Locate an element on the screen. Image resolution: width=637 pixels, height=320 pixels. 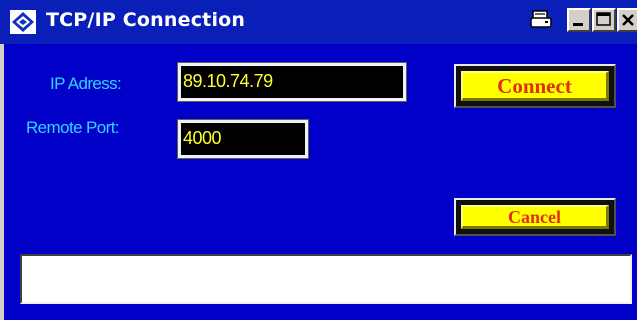
print-button is located at coordinates (541, 20).